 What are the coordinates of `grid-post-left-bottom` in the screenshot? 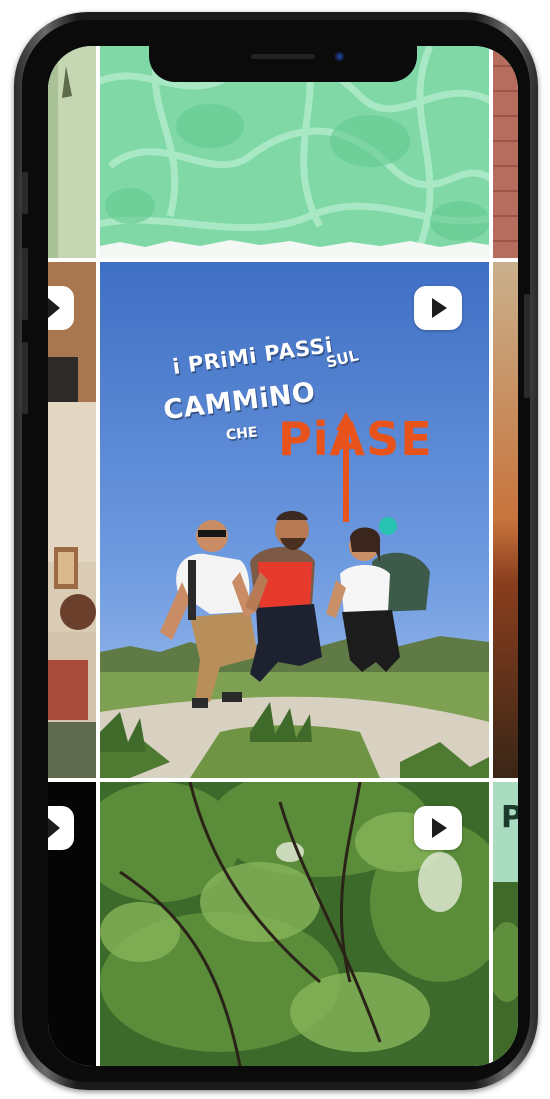 It's located at (72, 924).